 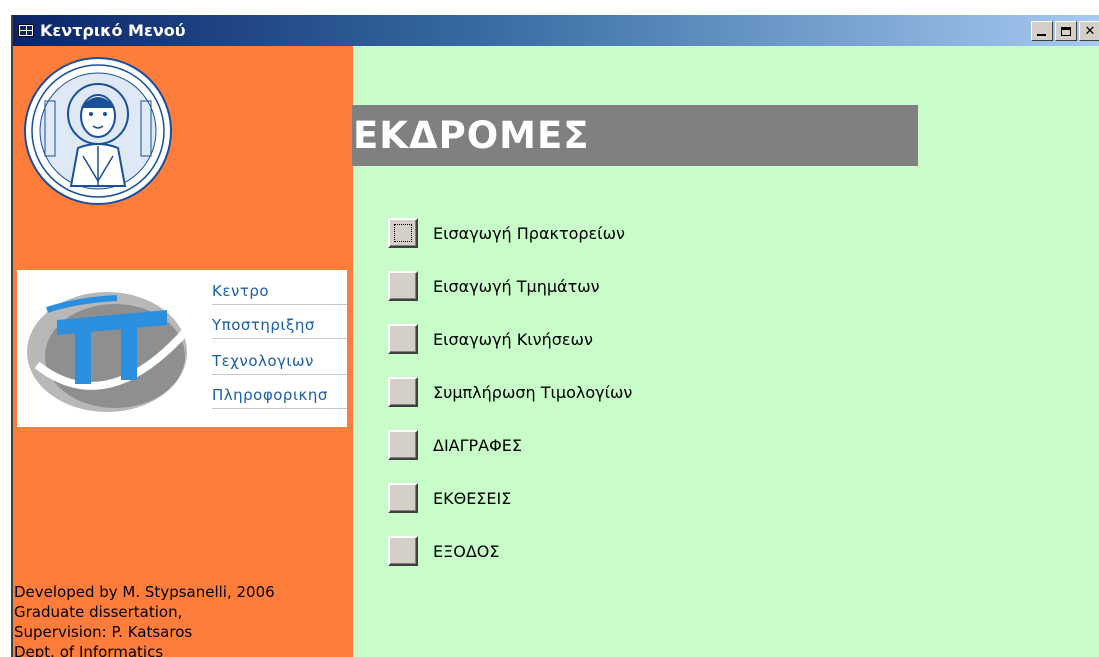 I want to click on window-title: Κεντρικό Μενού, so click(x=113, y=30).